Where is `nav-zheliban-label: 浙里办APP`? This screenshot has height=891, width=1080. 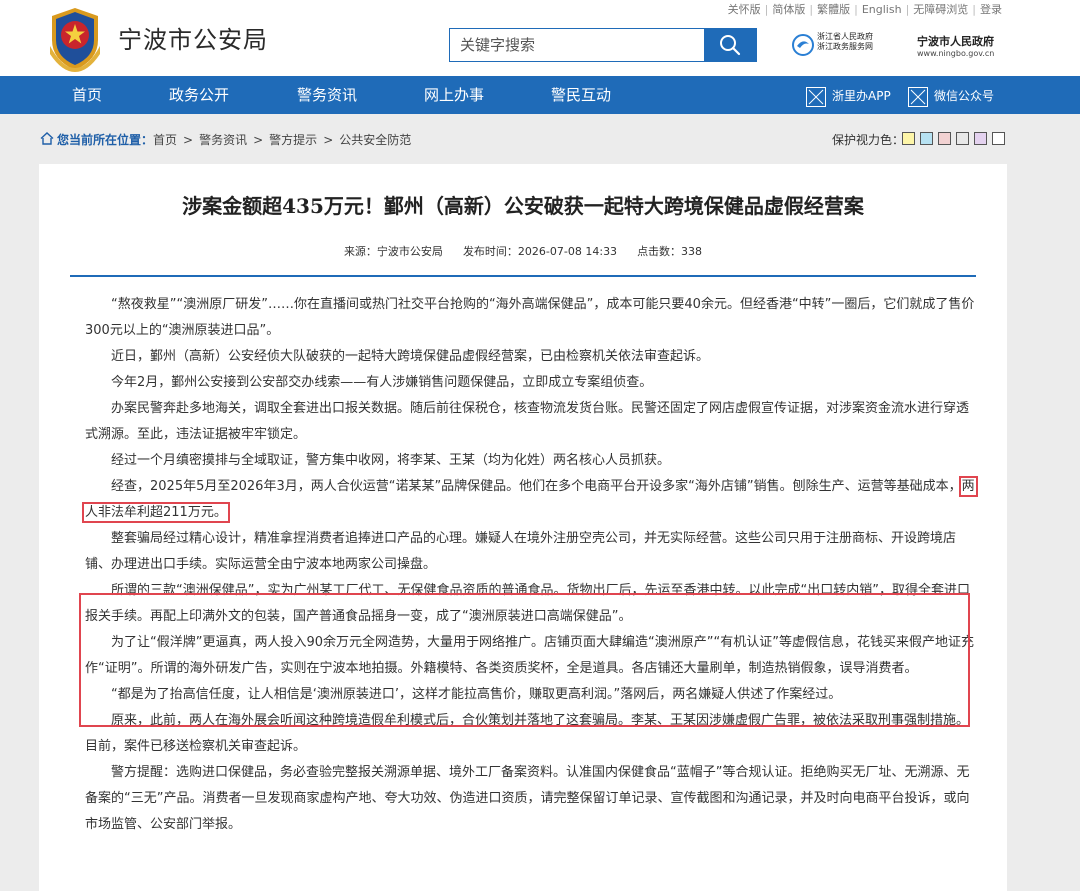 nav-zheliban-label: 浙里办APP is located at coordinates (861, 96).